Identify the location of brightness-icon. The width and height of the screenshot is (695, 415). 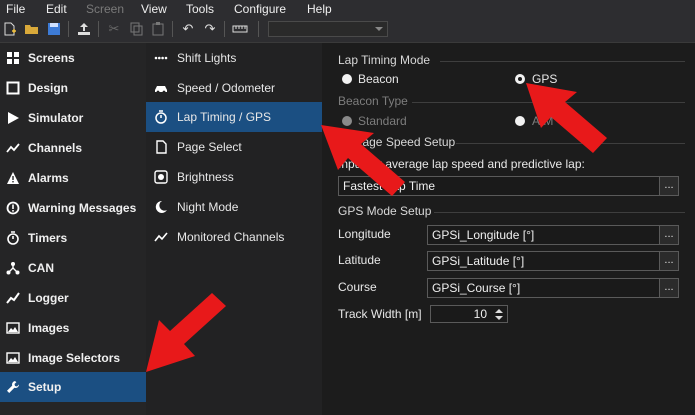
(161, 177).